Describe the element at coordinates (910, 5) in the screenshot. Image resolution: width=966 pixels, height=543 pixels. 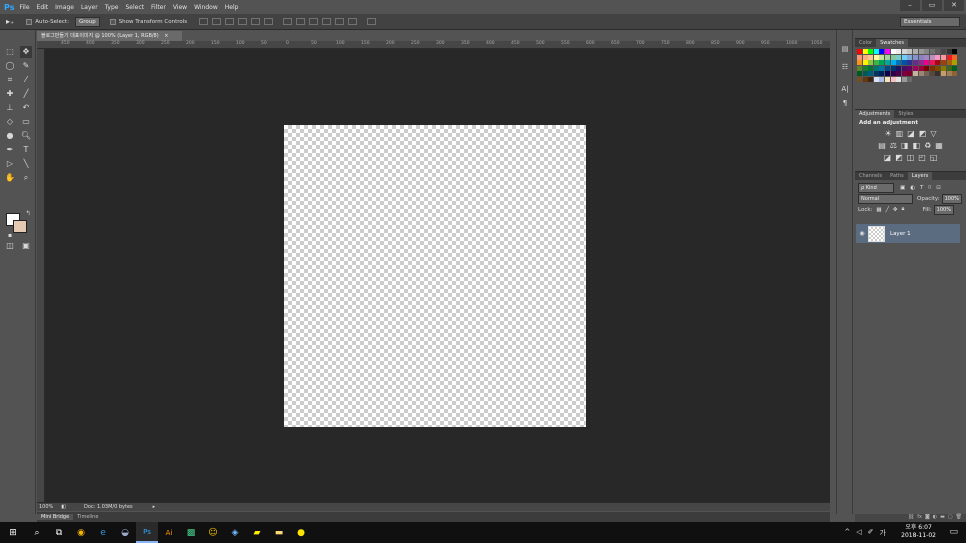
I see `minimize-button: –` at that location.